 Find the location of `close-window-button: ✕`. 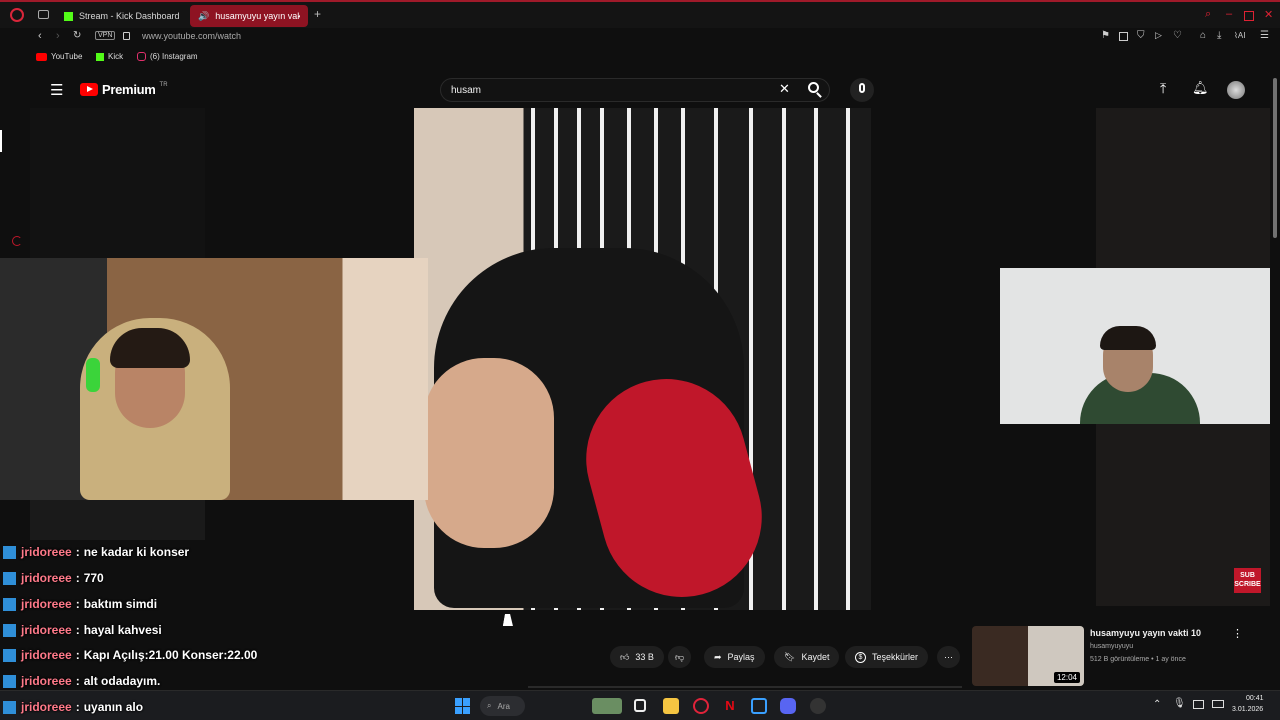

close-window-button: ✕ is located at coordinates (1268, 14).